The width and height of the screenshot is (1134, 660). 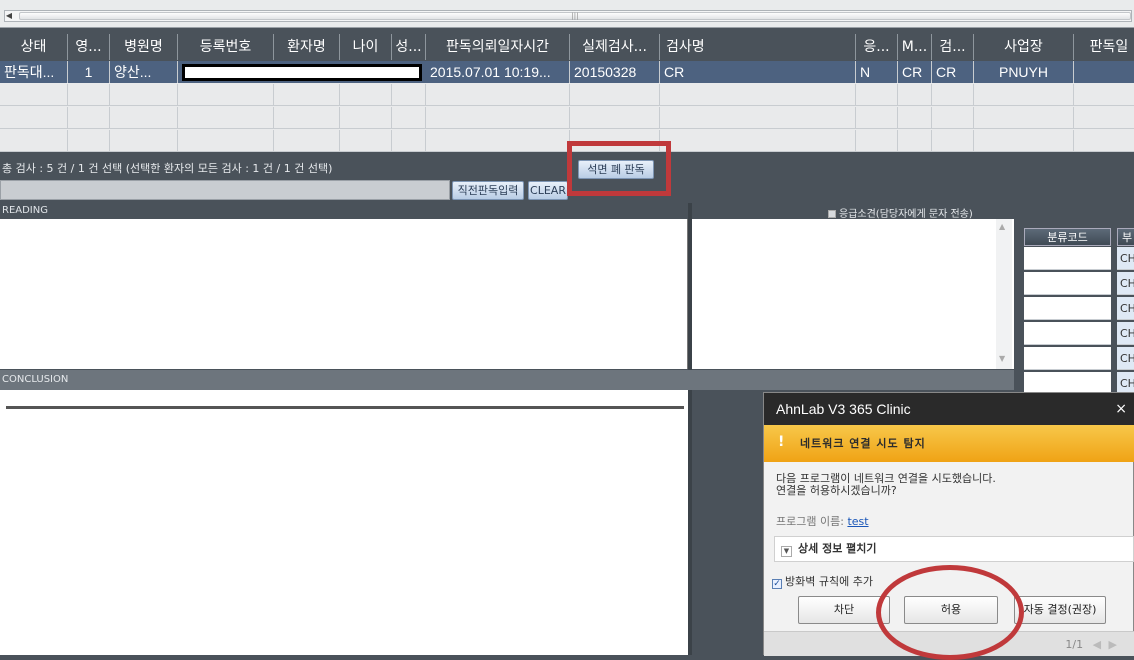 What do you see at coordinates (507, 380) in the screenshot?
I see `conclusion-section-title: CONCLUSION` at bounding box center [507, 380].